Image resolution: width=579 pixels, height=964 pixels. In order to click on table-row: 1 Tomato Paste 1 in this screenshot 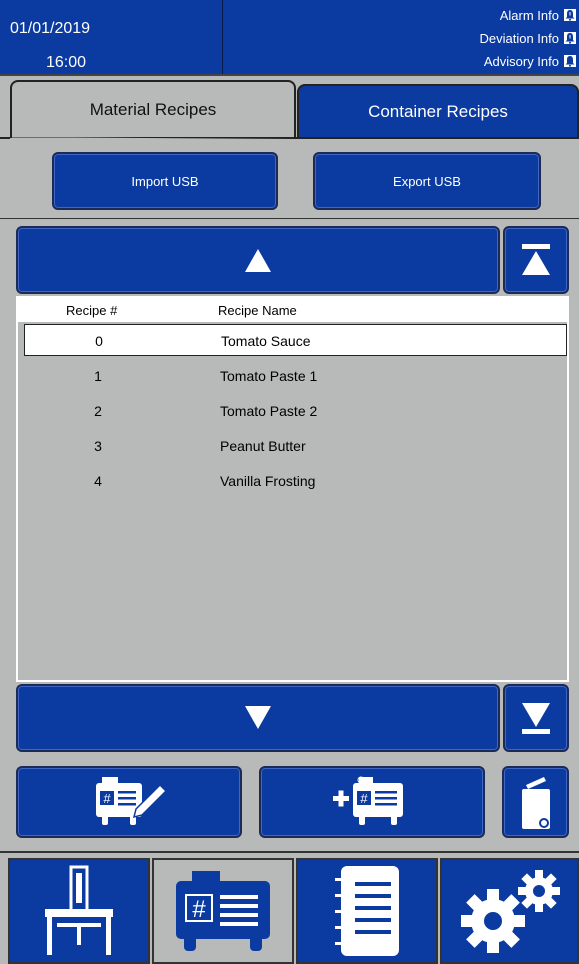, I will do `click(295, 376)`.